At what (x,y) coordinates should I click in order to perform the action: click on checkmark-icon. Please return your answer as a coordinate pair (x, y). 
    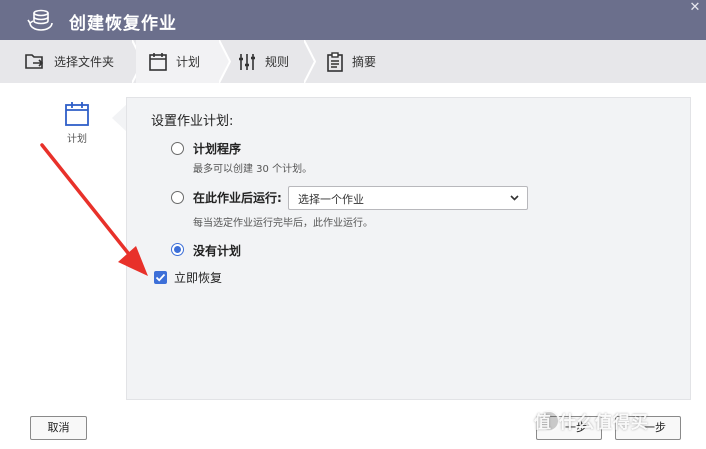
    Looking at the image, I should click on (160, 277).